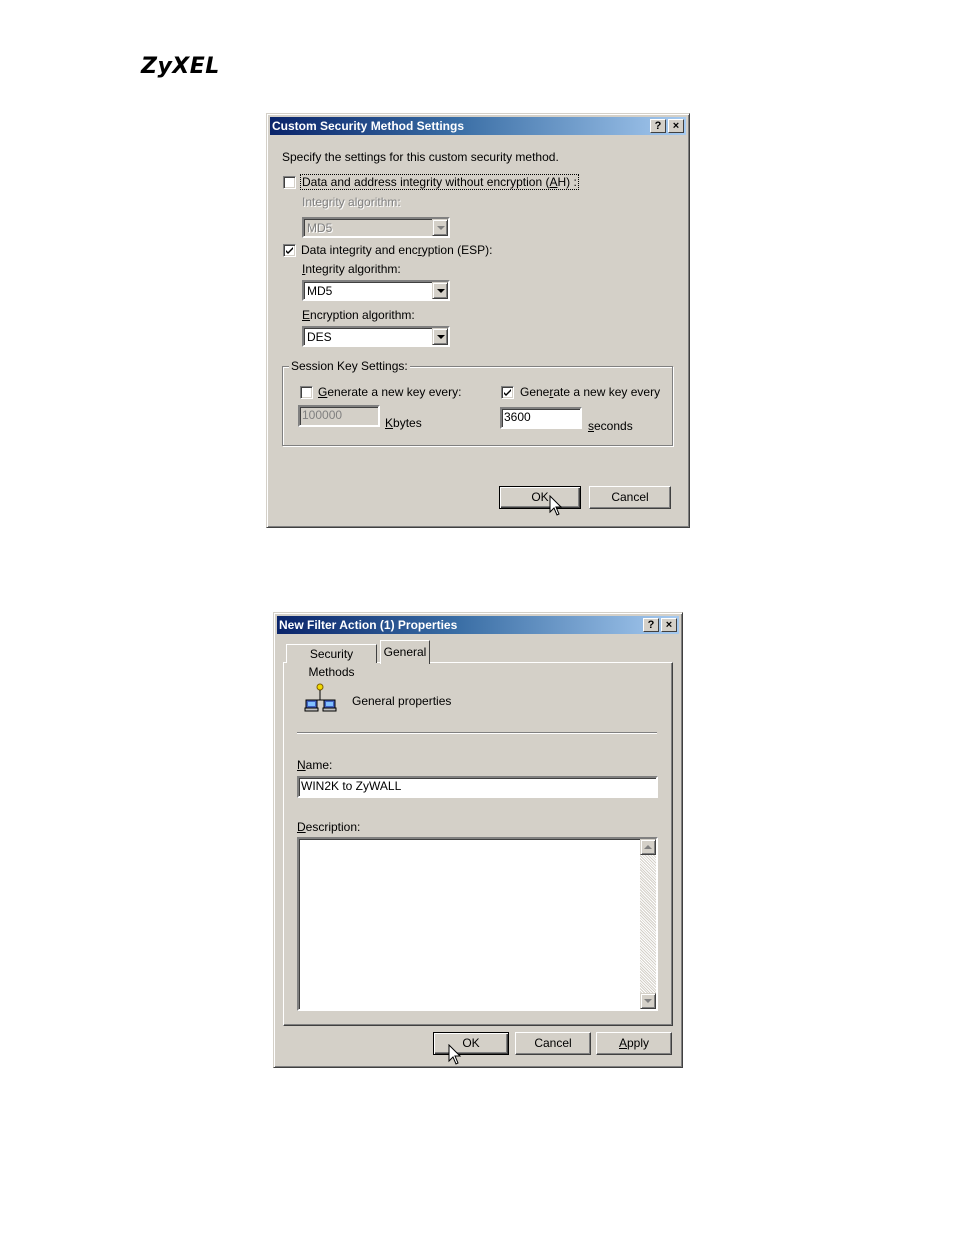 The image size is (954, 1235). What do you see at coordinates (477, 733) in the screenshot?
I see `separator` at bounding box center [477, 733].